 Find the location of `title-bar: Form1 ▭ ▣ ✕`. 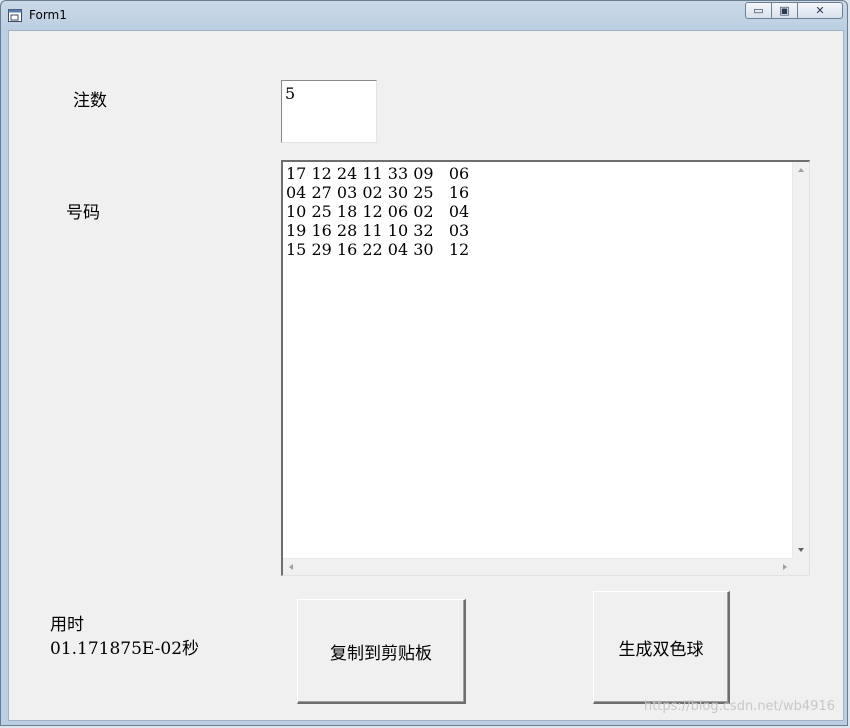

title-bar: Form1 ▭ ▣ ✕ is located at coordinates (424, 15).